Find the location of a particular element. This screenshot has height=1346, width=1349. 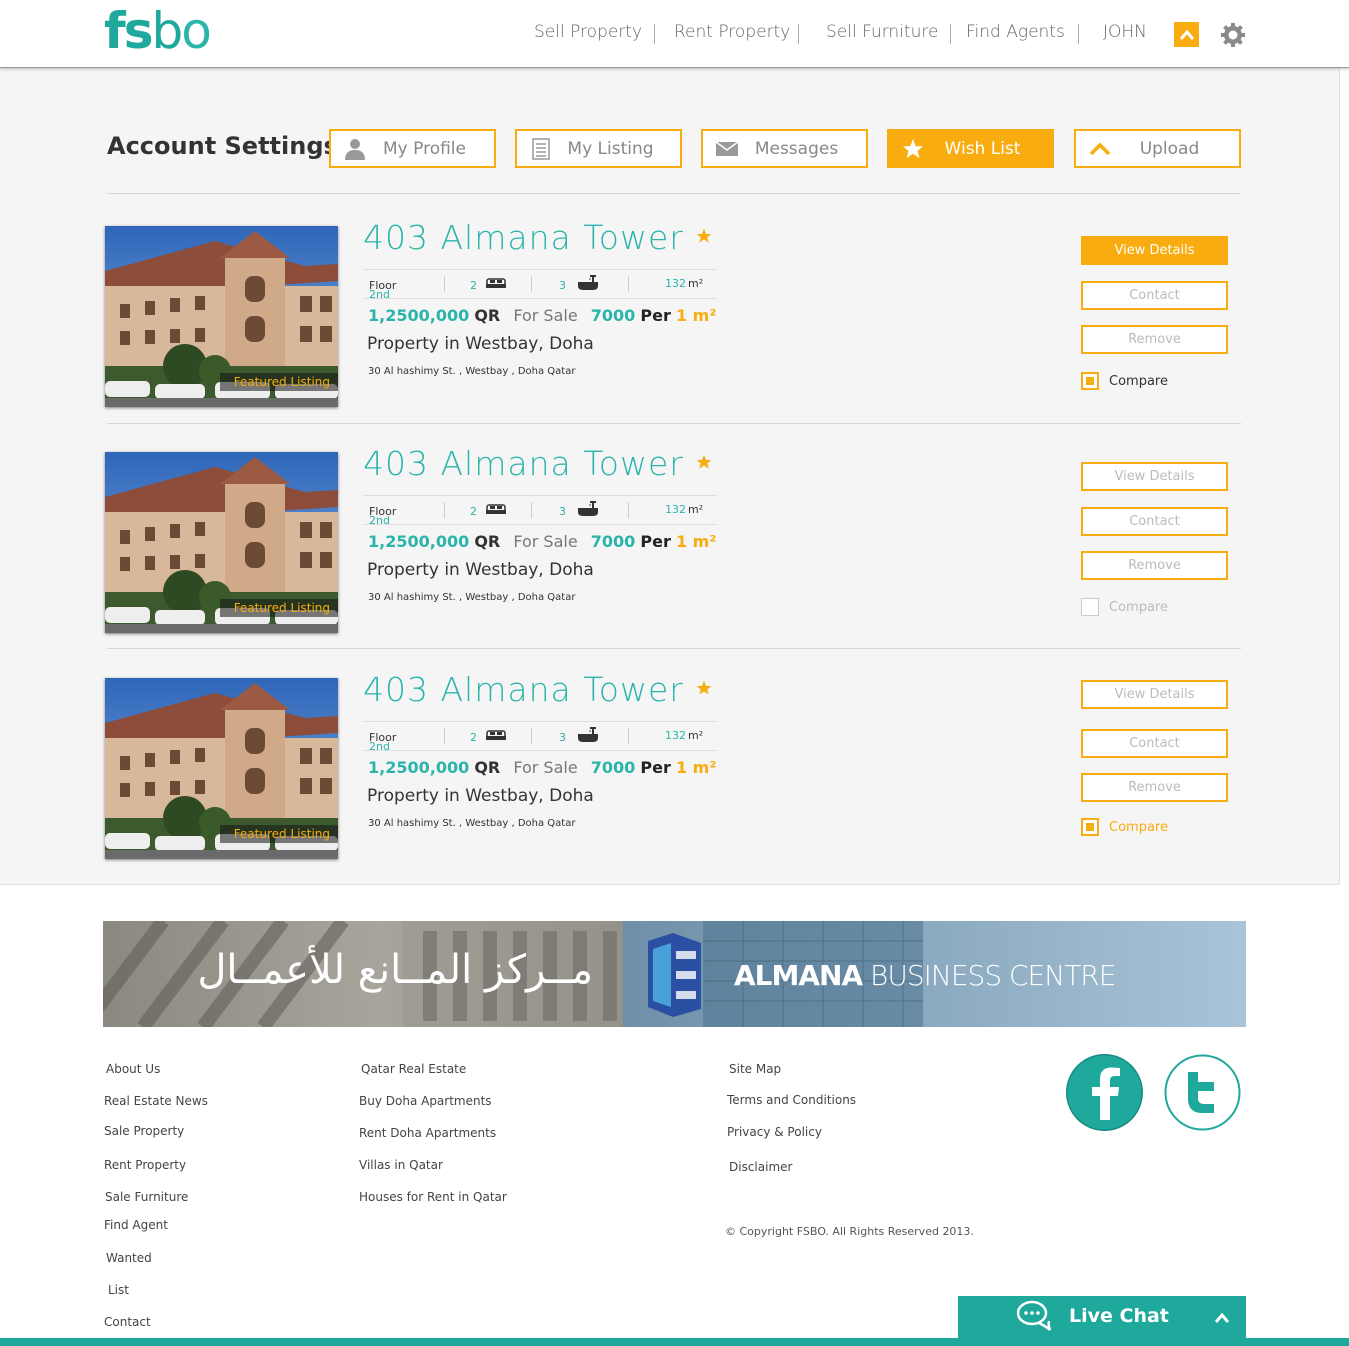

footer-link: About Us is located at coordinates (133, 1069).